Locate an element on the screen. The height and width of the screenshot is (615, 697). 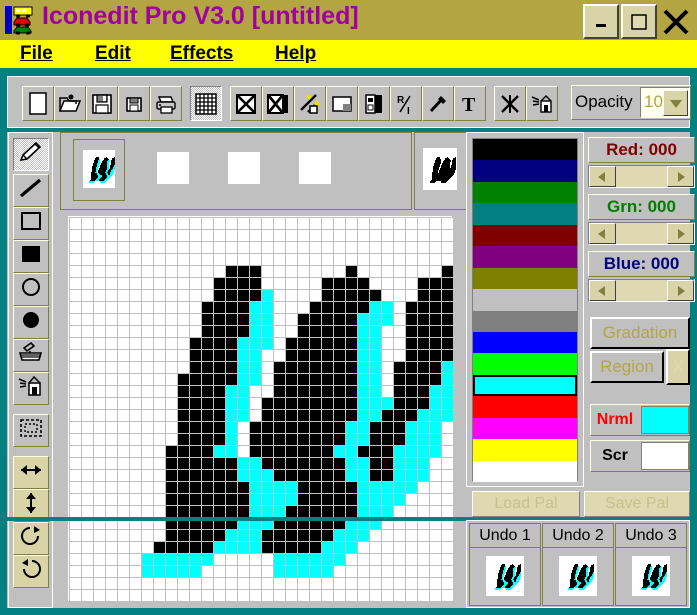
green-decrement-button is located at coordinates (602, 233).